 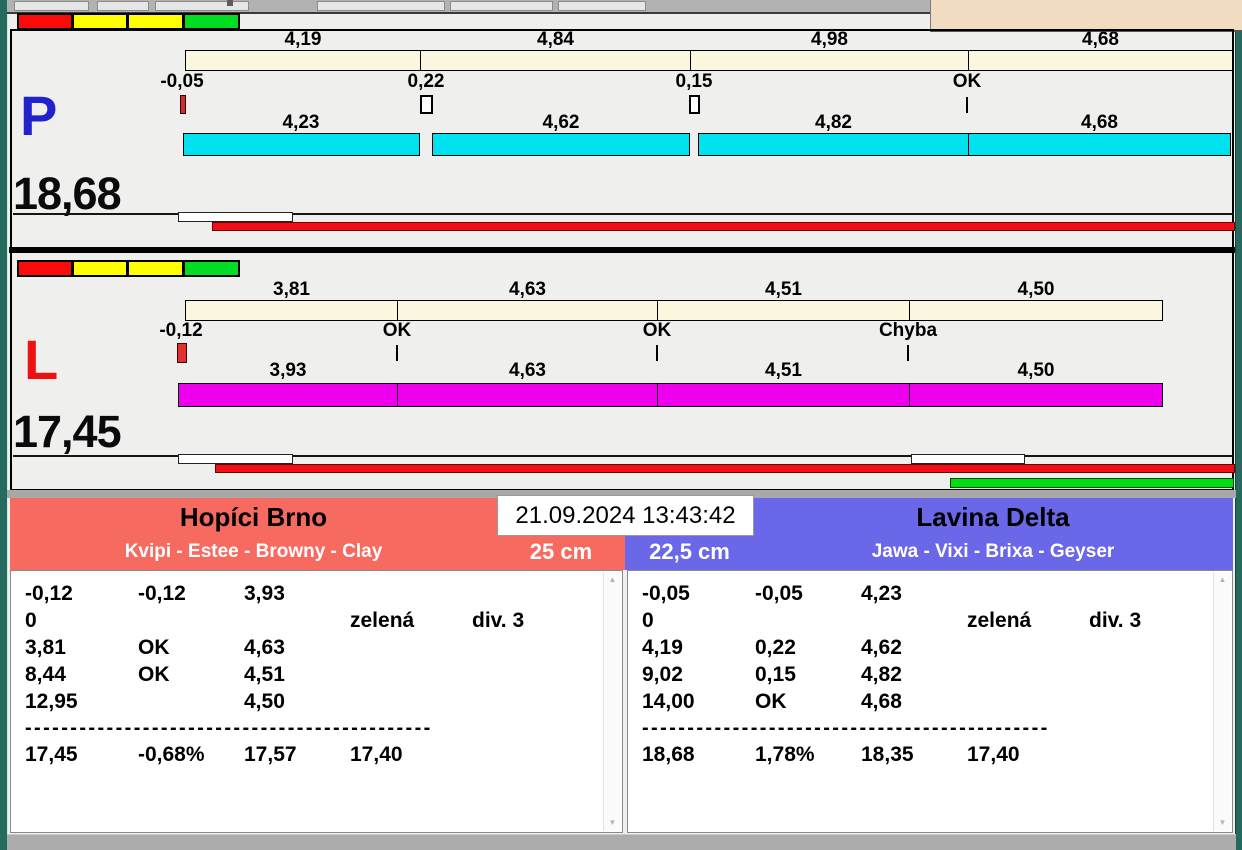 What do you see at coordinates (230, 3) in the screenshot?
I see `caret-icon` at bounding box center [230, 3].